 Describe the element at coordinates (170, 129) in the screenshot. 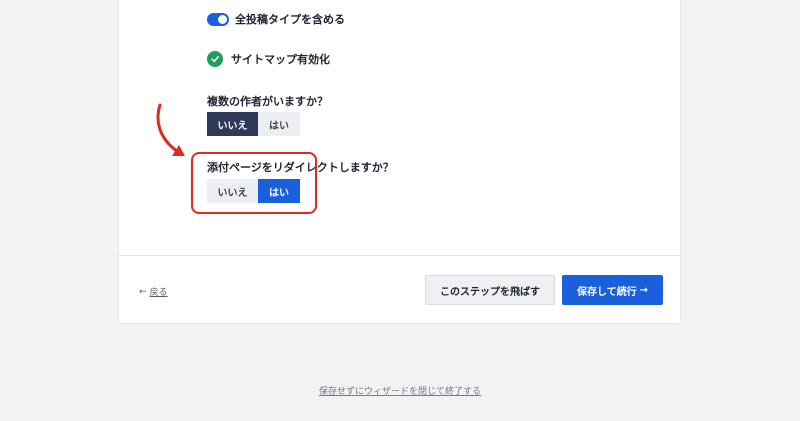

I see `red-curved-arrow-icon` at that location.